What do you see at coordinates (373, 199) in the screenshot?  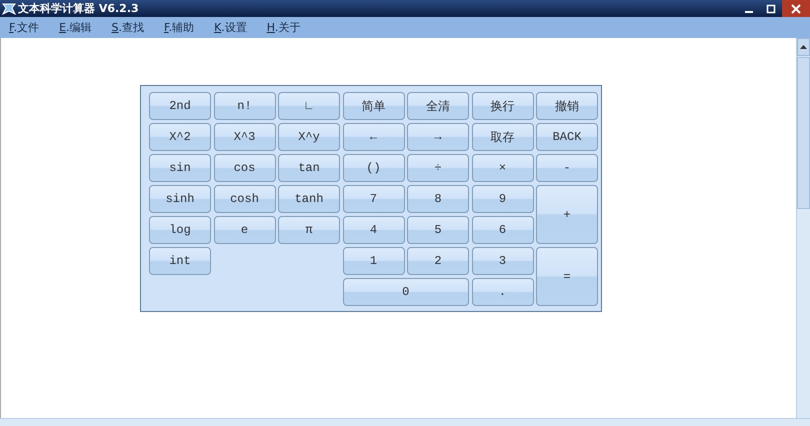 I see `key-button: 7` at bounding box center [373, 199].